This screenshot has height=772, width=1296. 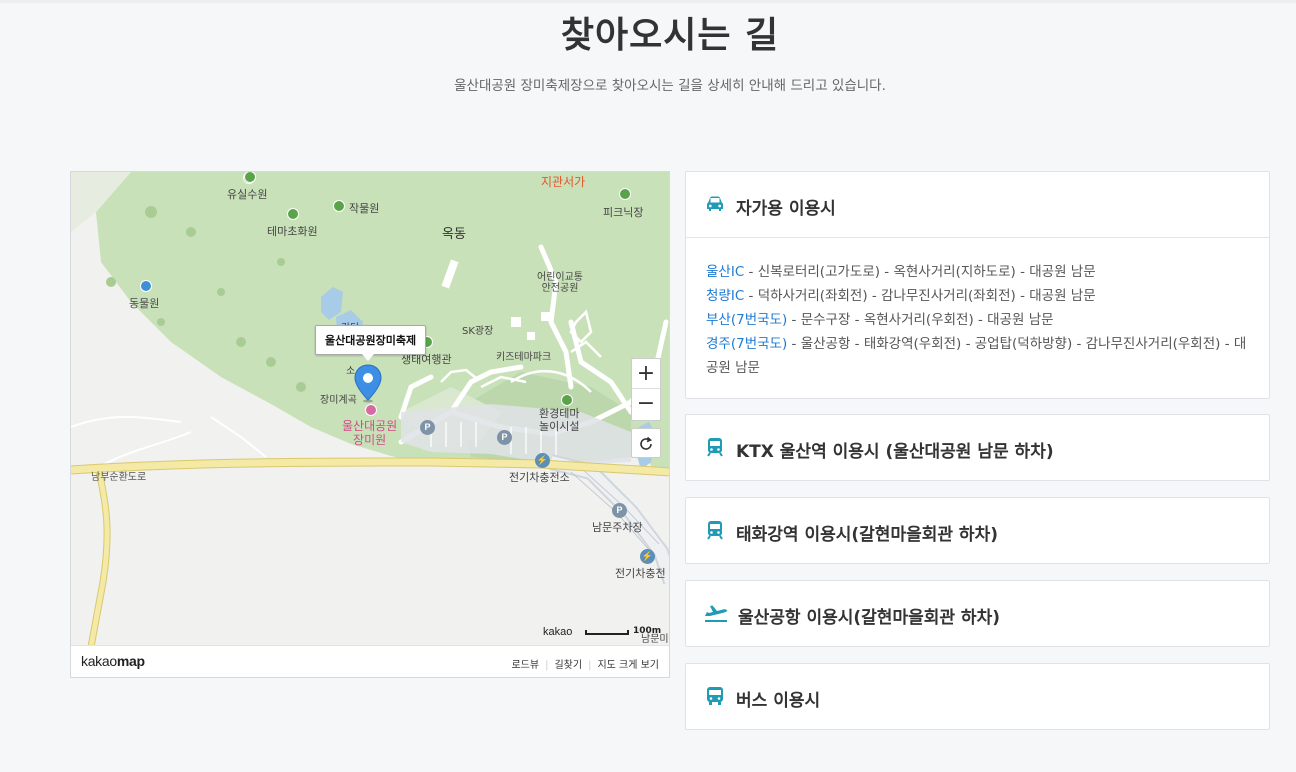 I want to click on map-footer-links: 로드뷰 | 길찾기 | 지도 크게 보기, so click(x=585, y=663).